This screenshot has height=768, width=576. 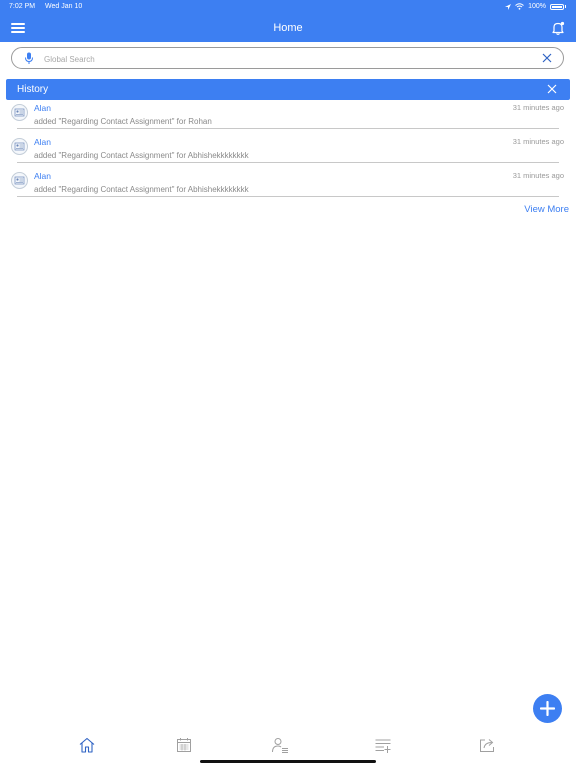 I want to click on view-more-link: View More, so click(x=546, y=209).